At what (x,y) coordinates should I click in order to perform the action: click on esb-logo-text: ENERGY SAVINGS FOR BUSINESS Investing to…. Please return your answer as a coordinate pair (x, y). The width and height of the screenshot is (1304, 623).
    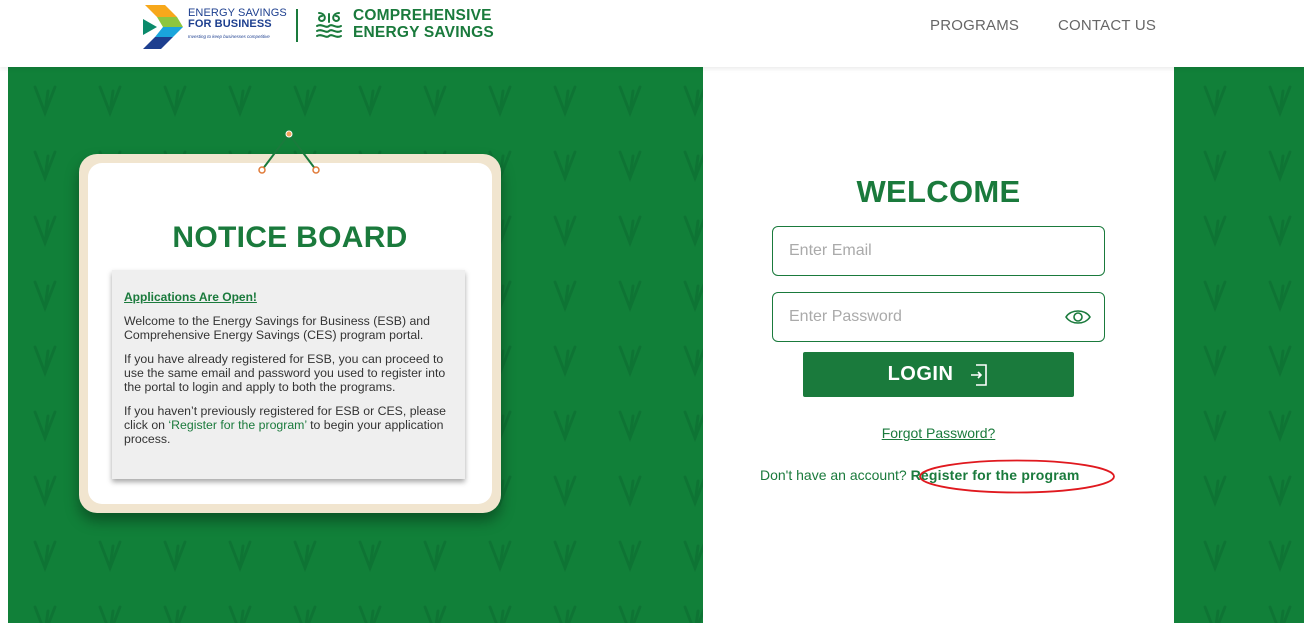
    Looking at the image, I should click on (237, 24).